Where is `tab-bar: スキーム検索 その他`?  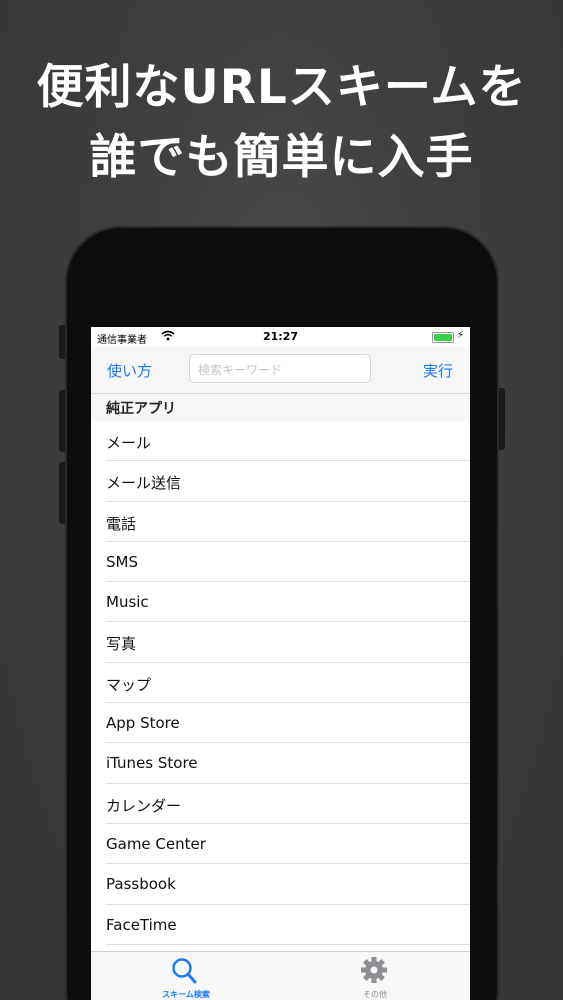 tab-bar: スキーム検索 その他 is located at coordinates (280, 975).